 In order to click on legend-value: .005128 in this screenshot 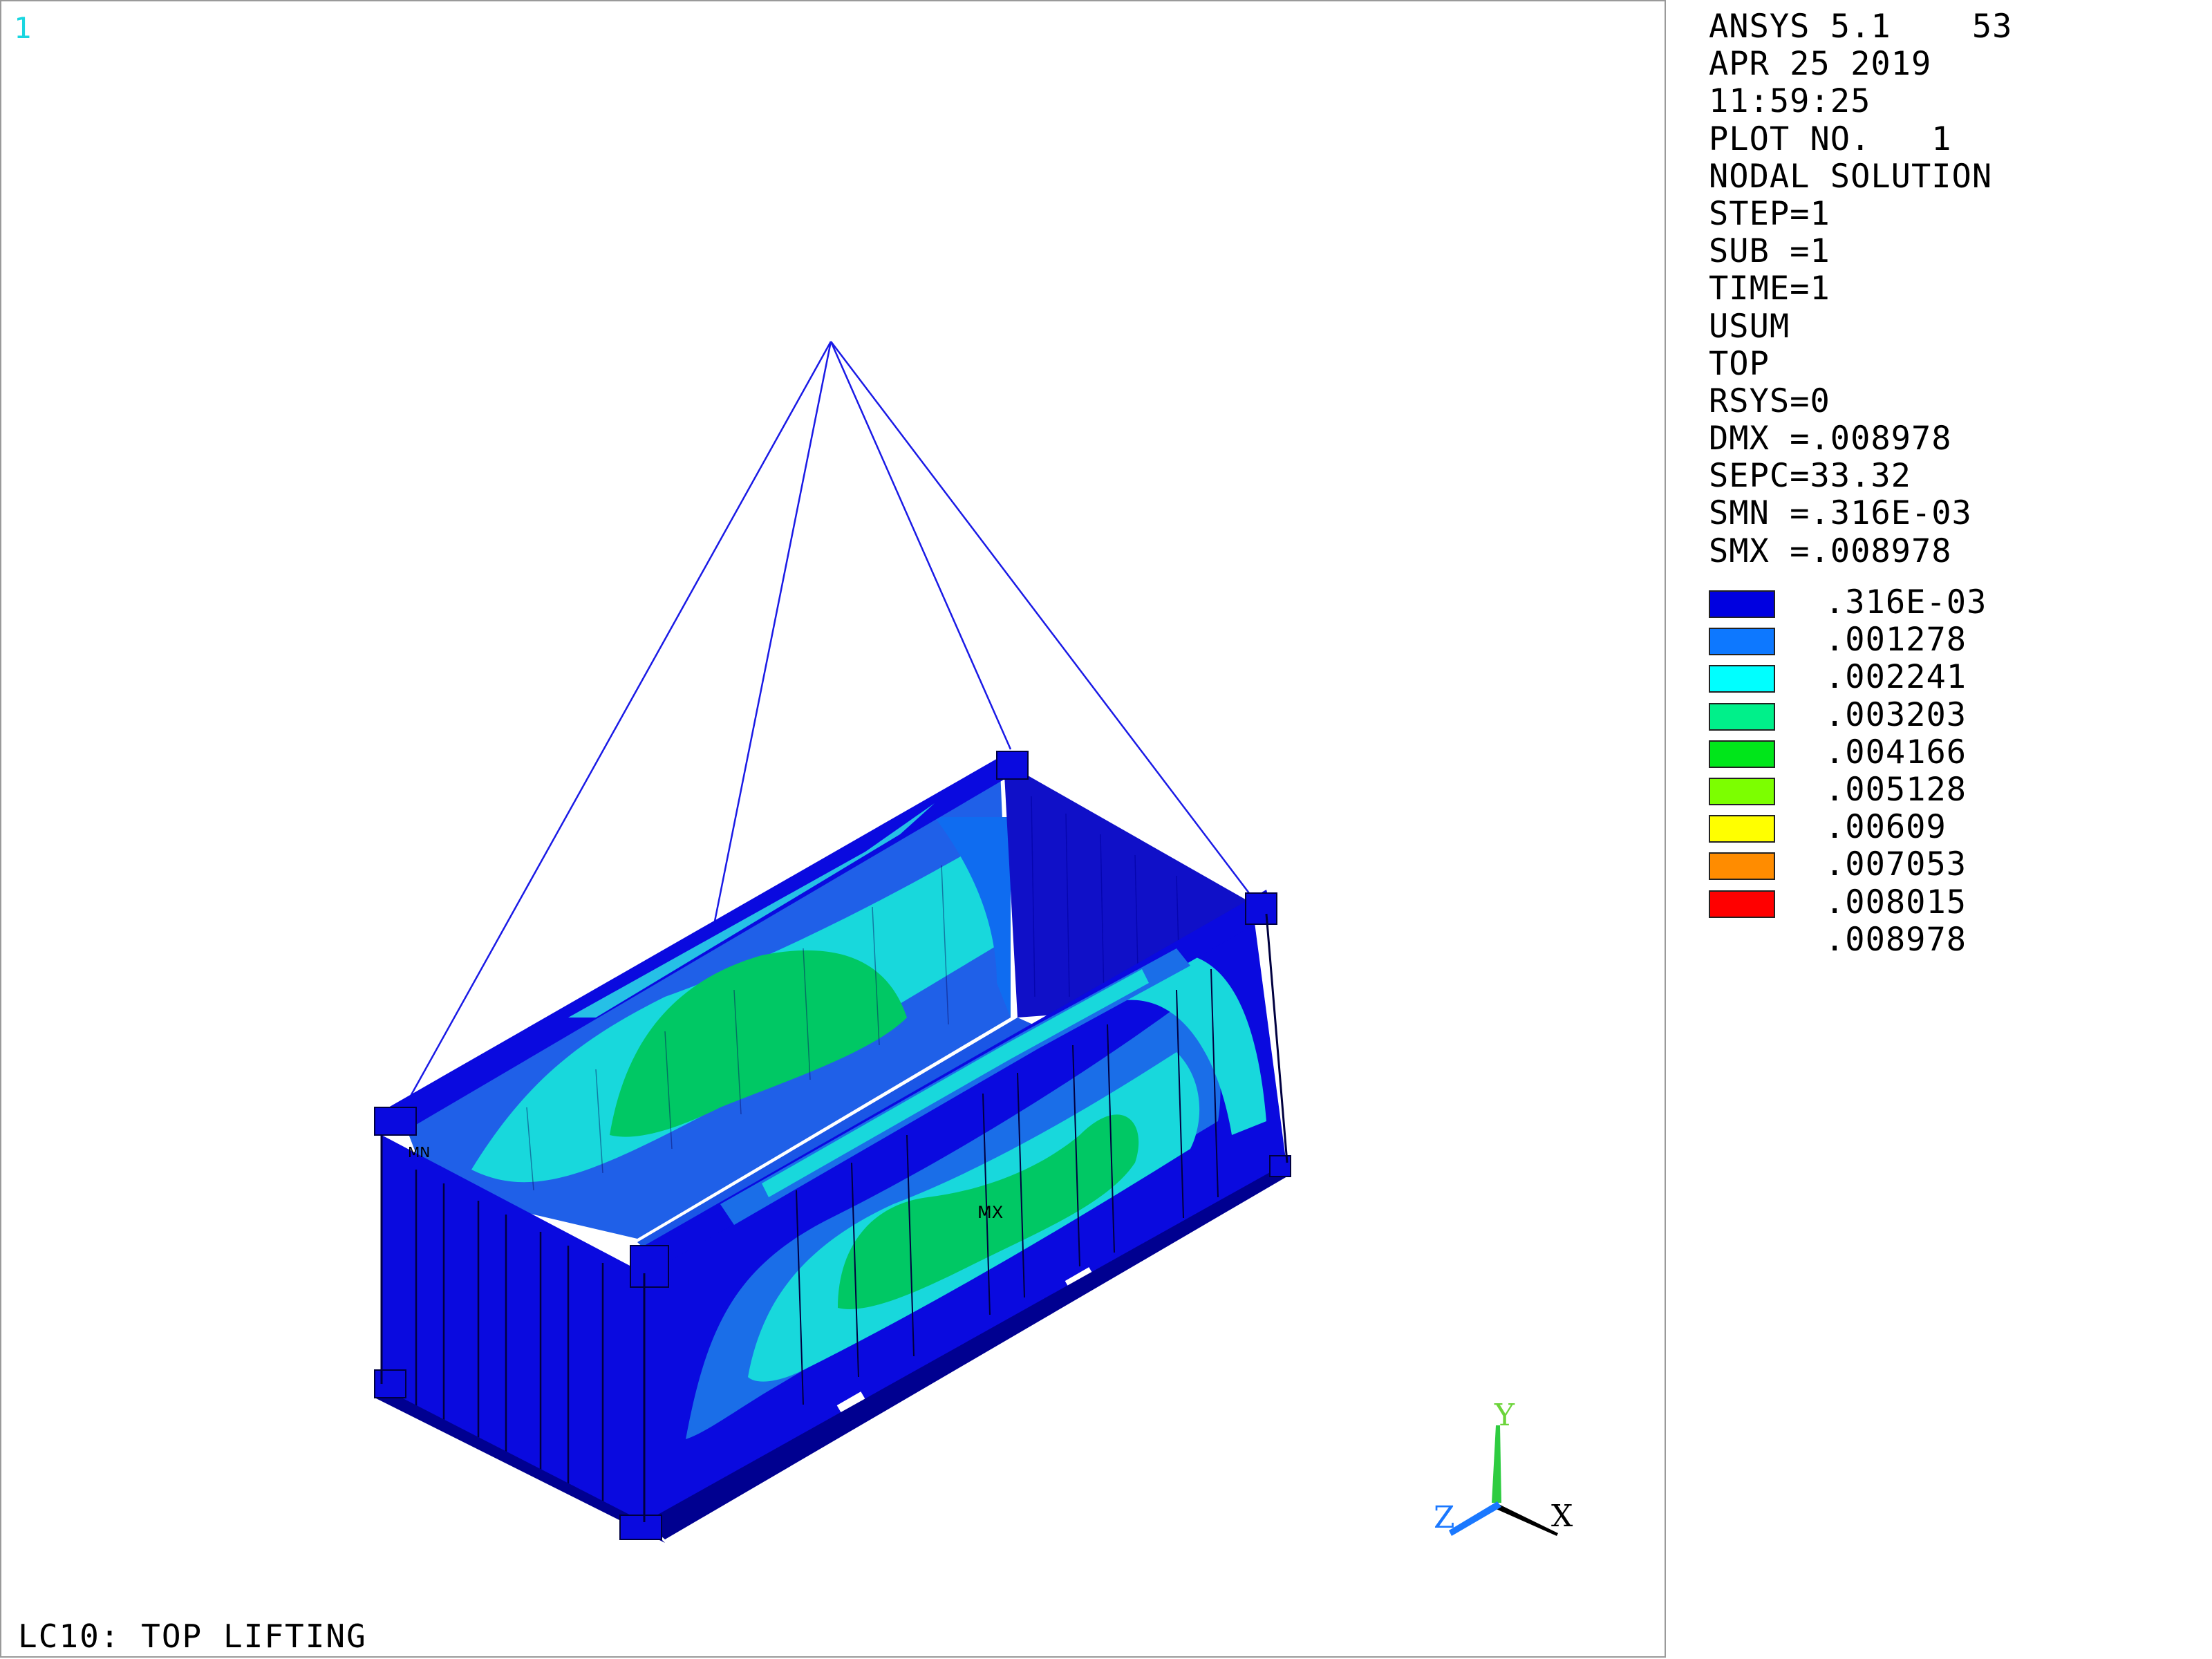, I will do `click(1896, 789)`.